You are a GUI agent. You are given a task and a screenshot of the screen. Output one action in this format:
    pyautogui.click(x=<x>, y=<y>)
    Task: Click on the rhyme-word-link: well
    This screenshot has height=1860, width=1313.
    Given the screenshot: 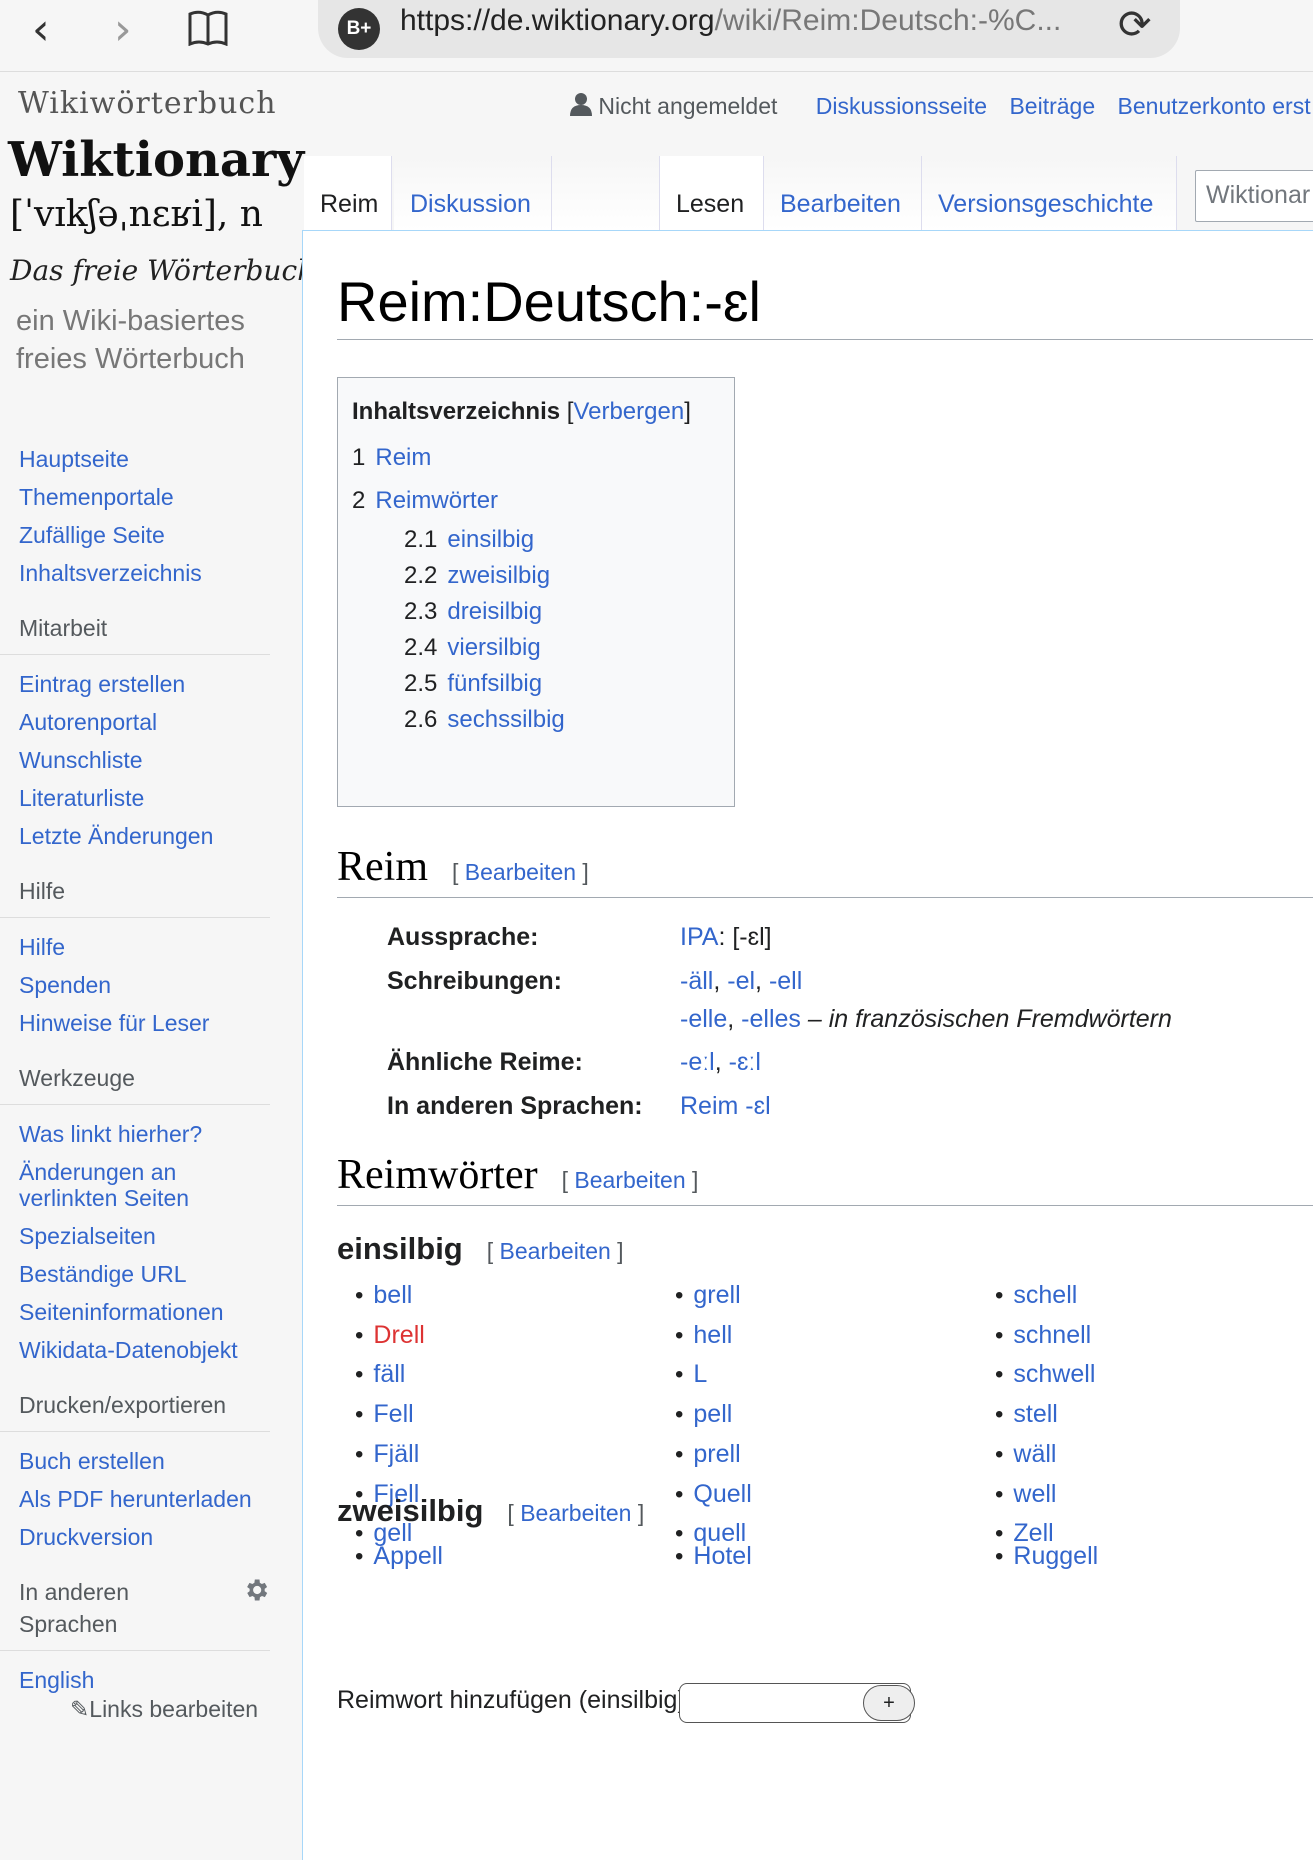 What is the action you would take?
    pyautogui.click(x=1034, y=1494)
    